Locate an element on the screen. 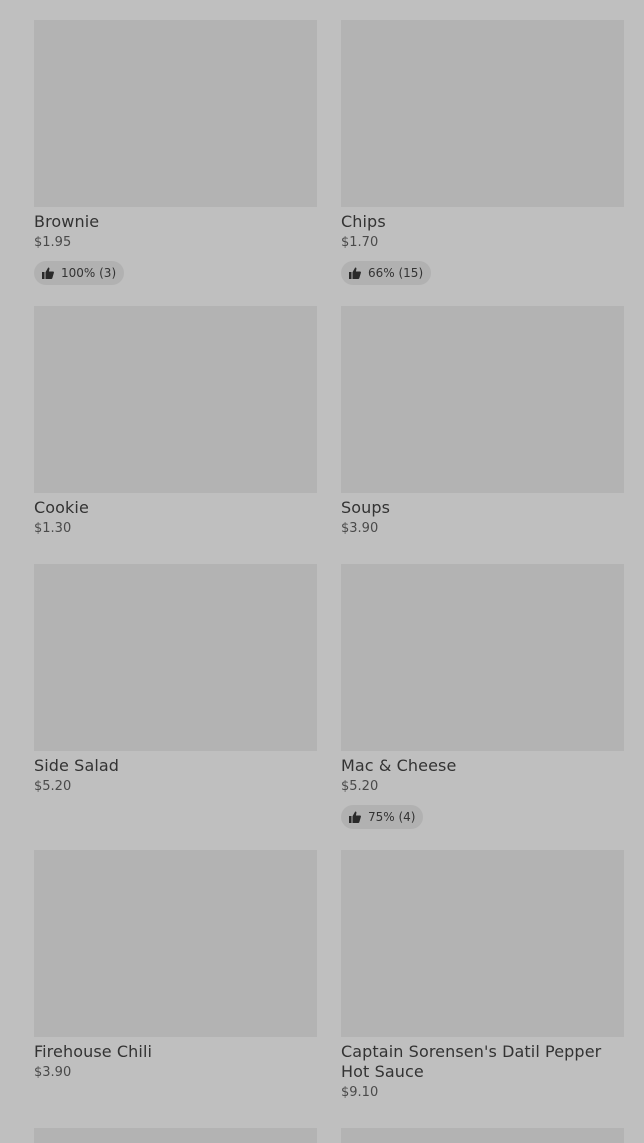  menu-item-card: Brownie $1.95 100% (3) is located at coordinates (175, 152).